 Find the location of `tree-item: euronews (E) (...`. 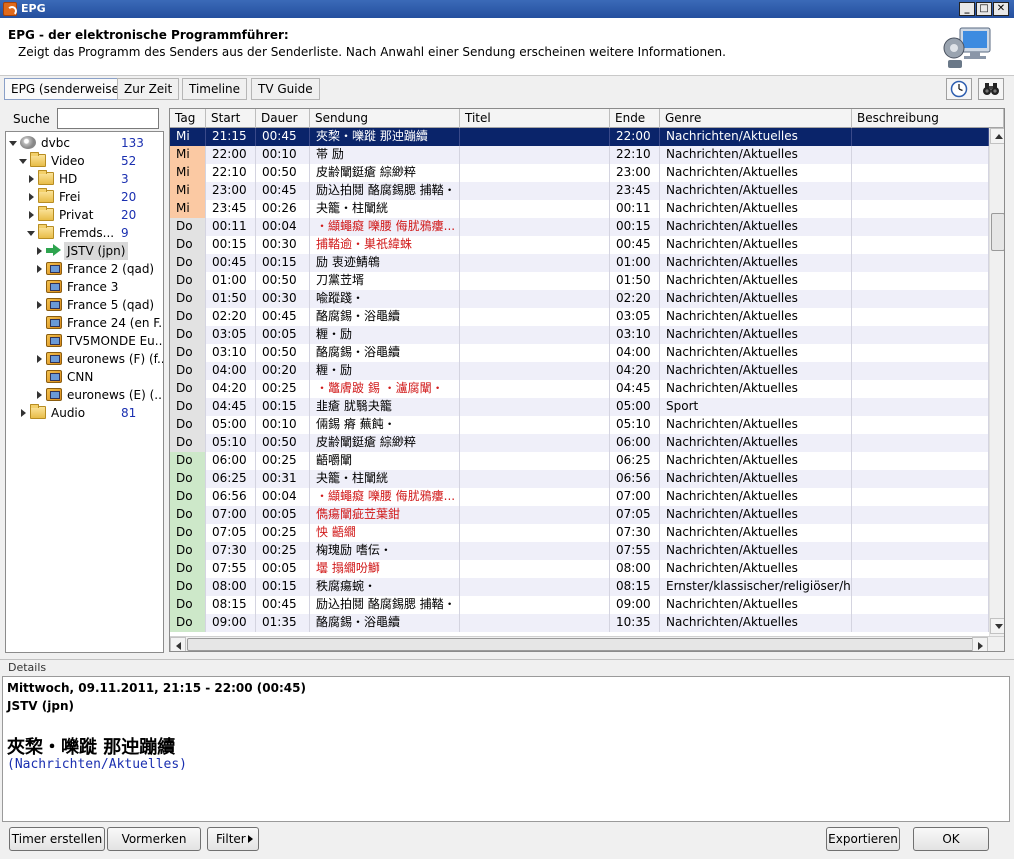

tree-item: euronews (E) (... is located at coordinates (84, 395).